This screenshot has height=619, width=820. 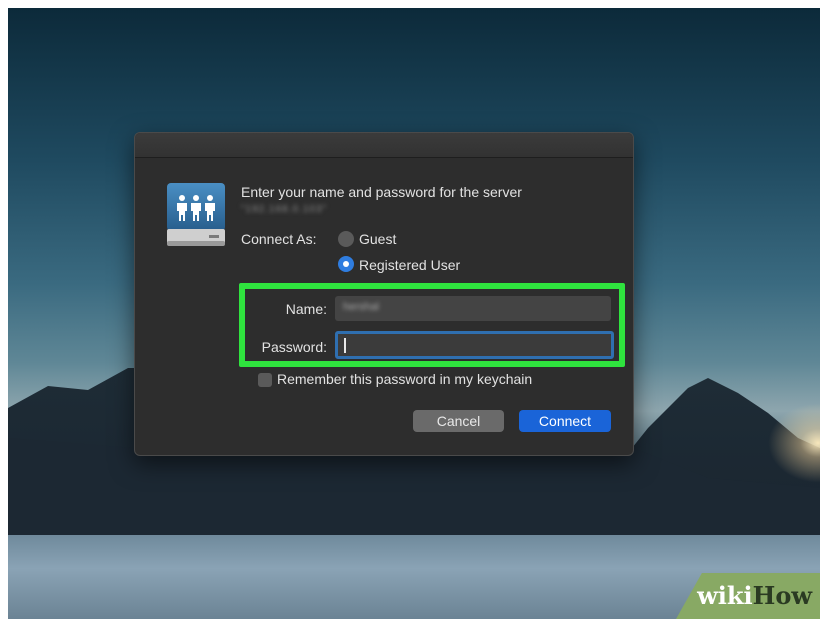 What do you see at coordinates (458, 421) in the screenshot?
I see `cancel-button: Cancel` at bounding box center [458, 421].